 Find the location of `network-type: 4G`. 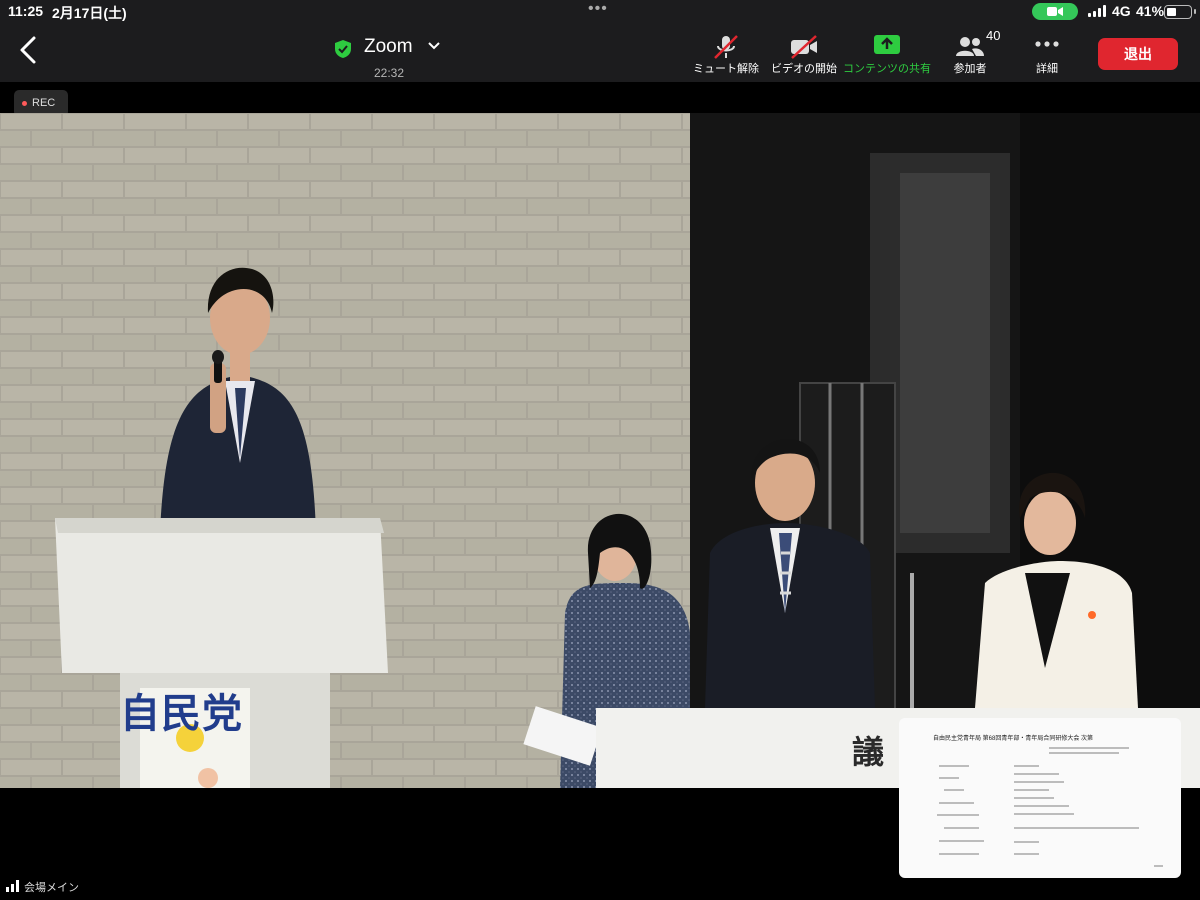

network-type: 4G is located at coordinates (1121, 11).